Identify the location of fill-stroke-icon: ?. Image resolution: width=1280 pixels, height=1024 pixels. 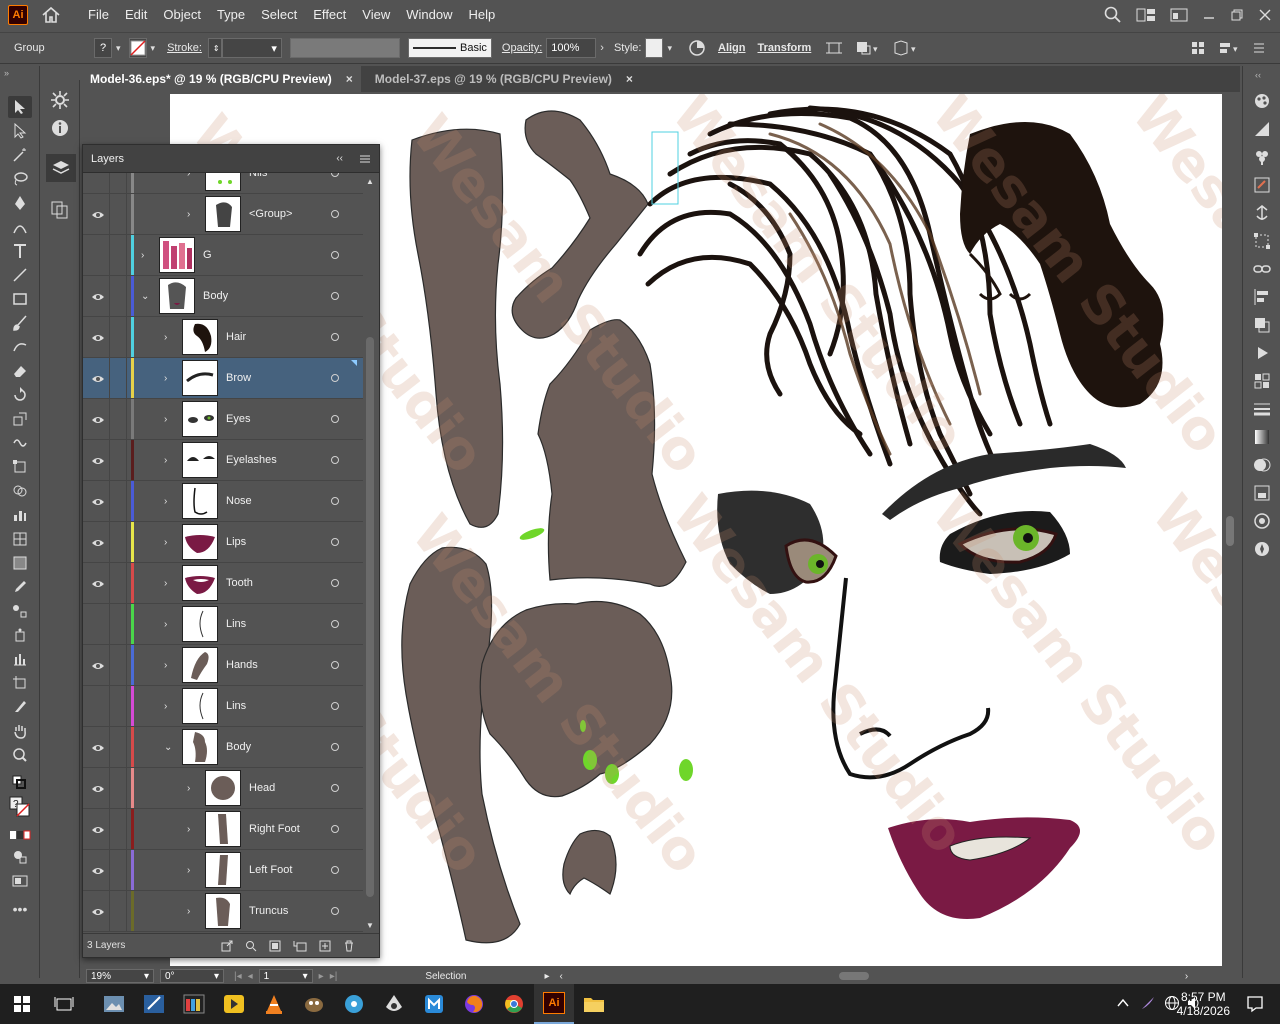
(20, 807).